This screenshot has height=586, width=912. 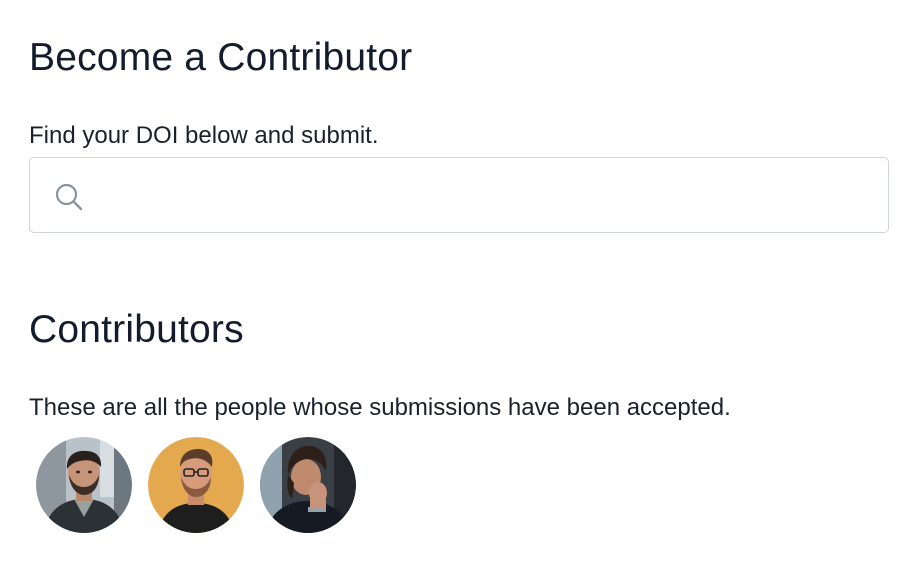 I want to click on contributor-avatar-list, so click(x=196, y=485).